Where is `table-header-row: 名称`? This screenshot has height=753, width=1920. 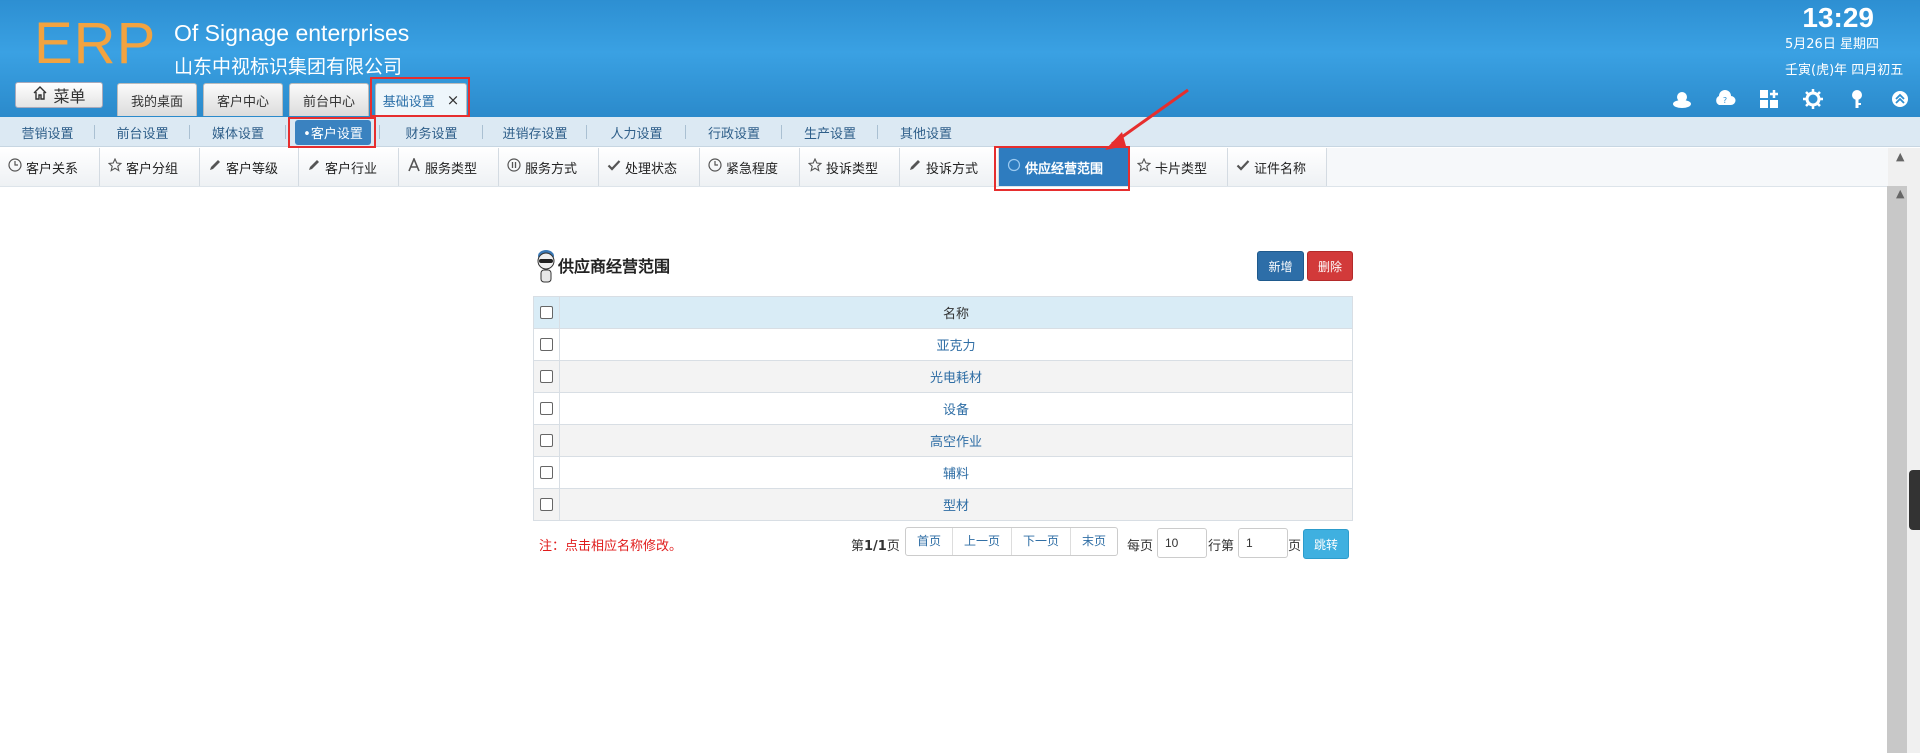 table-header-row: 名称 is located at coordinates (943, 312).